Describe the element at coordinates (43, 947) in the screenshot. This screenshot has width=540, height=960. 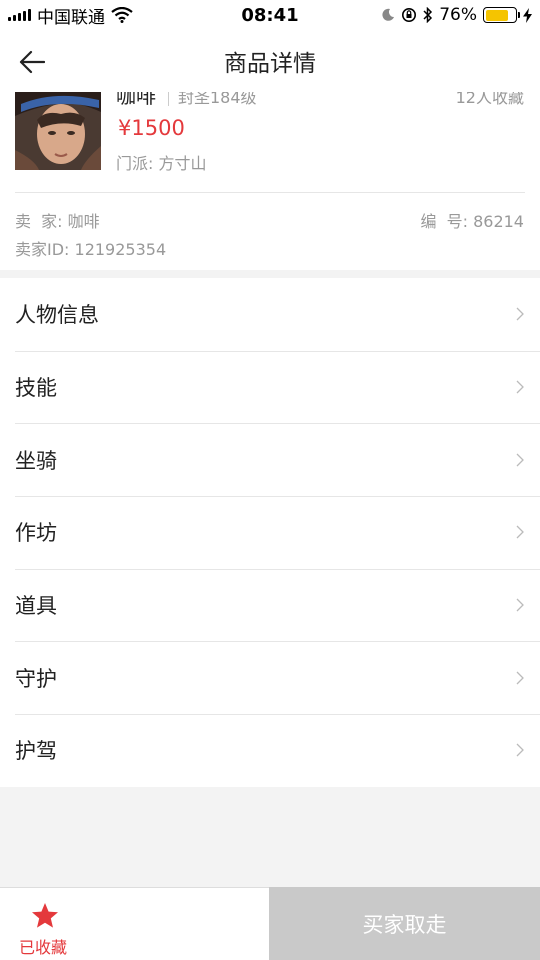
I see `favorite-label: 已收藏` at that location.